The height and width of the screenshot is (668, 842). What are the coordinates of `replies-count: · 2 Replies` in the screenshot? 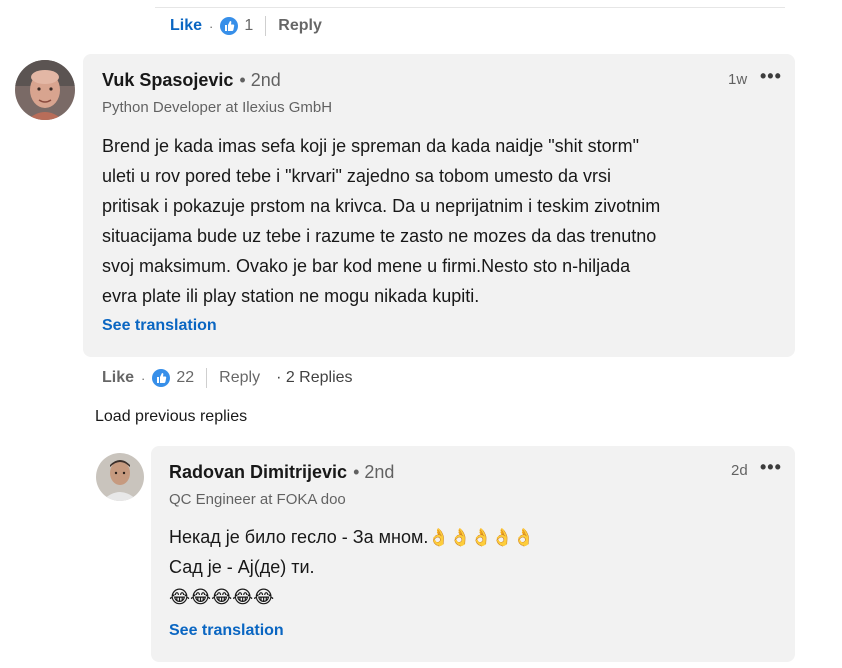 It's located at (314, 378).